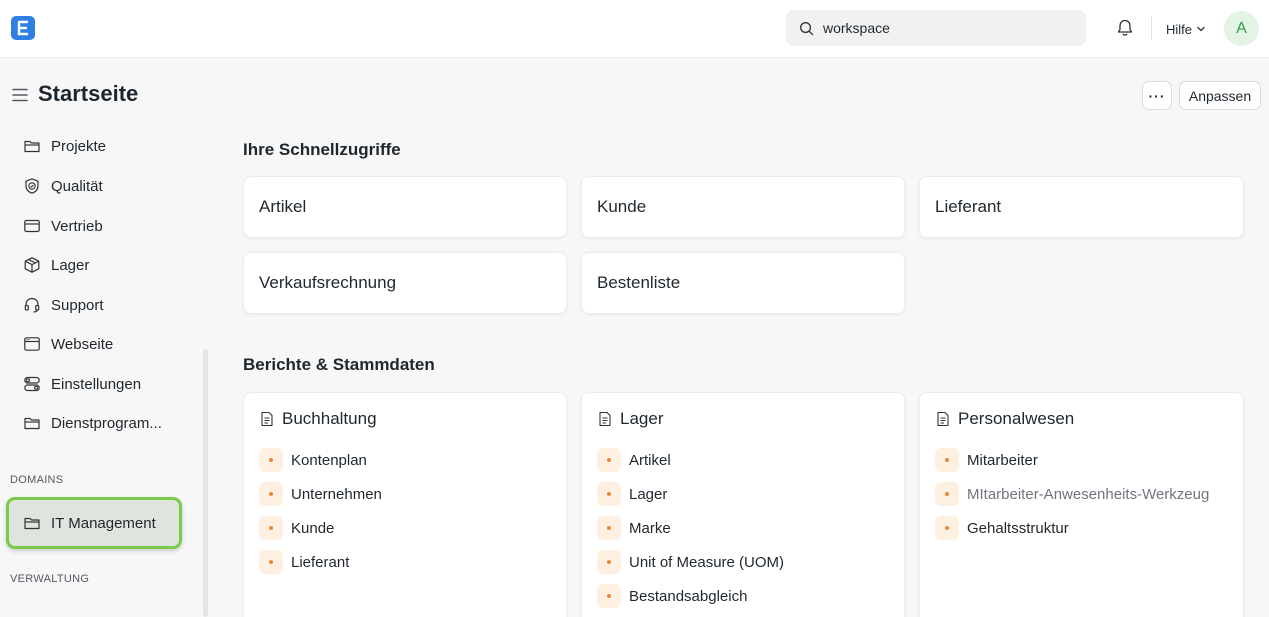 The image size is (1269, 617). What do you see at coordinates (688, 596) in the screenshot?
I see `report-link-label: Bestandsabgleich` at bounding box center [688, 596].